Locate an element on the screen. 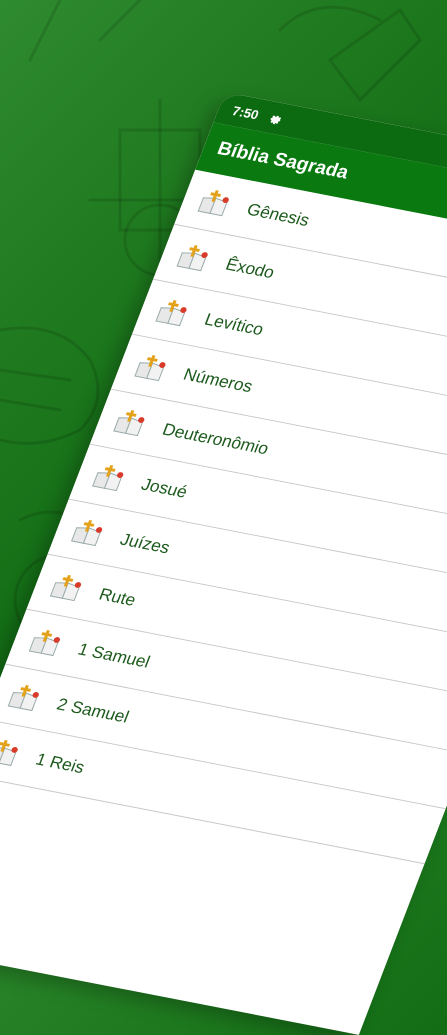  book-label: Levítico is located at coordinates (234, 324).